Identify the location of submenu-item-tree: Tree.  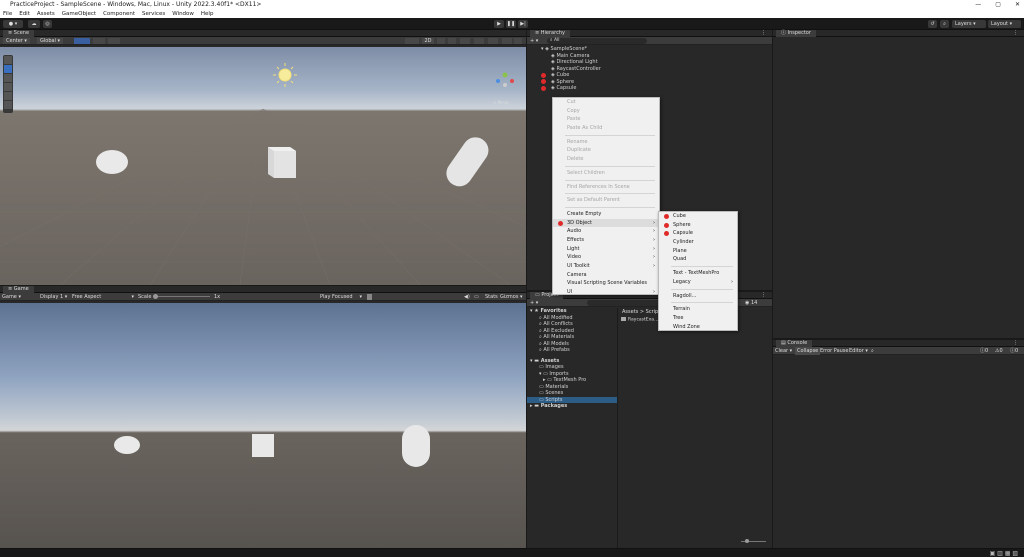
(698, 318).